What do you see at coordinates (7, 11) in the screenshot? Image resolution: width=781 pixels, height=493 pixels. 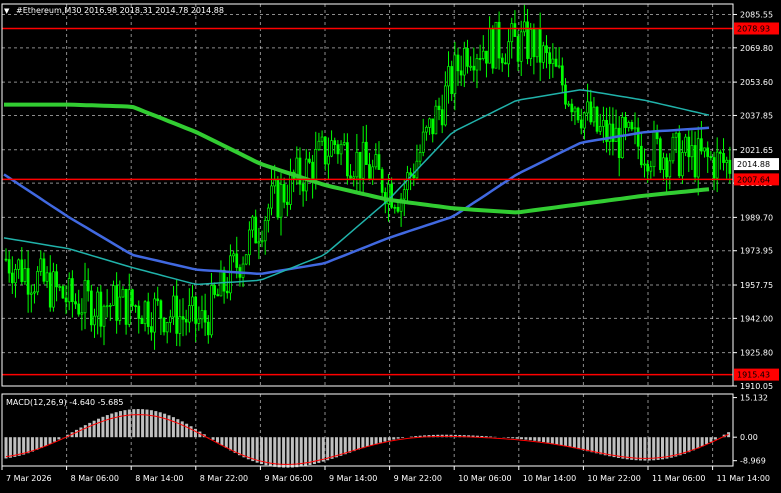 I see `chart-menu-icon: ▼` at bounding box center [7, 11].